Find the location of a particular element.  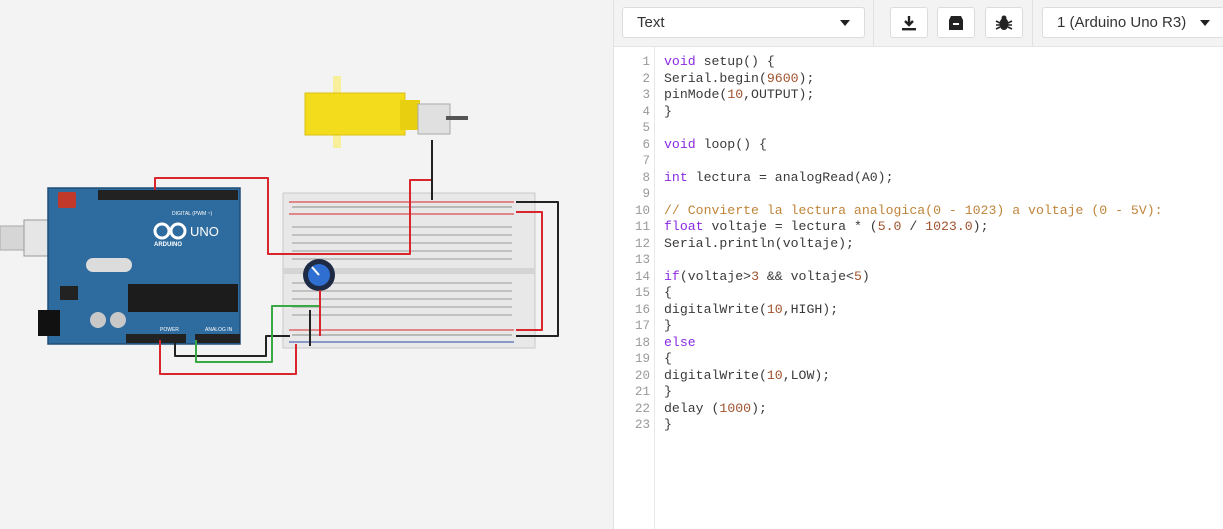

download-icon is located at coordinates (909, 22).